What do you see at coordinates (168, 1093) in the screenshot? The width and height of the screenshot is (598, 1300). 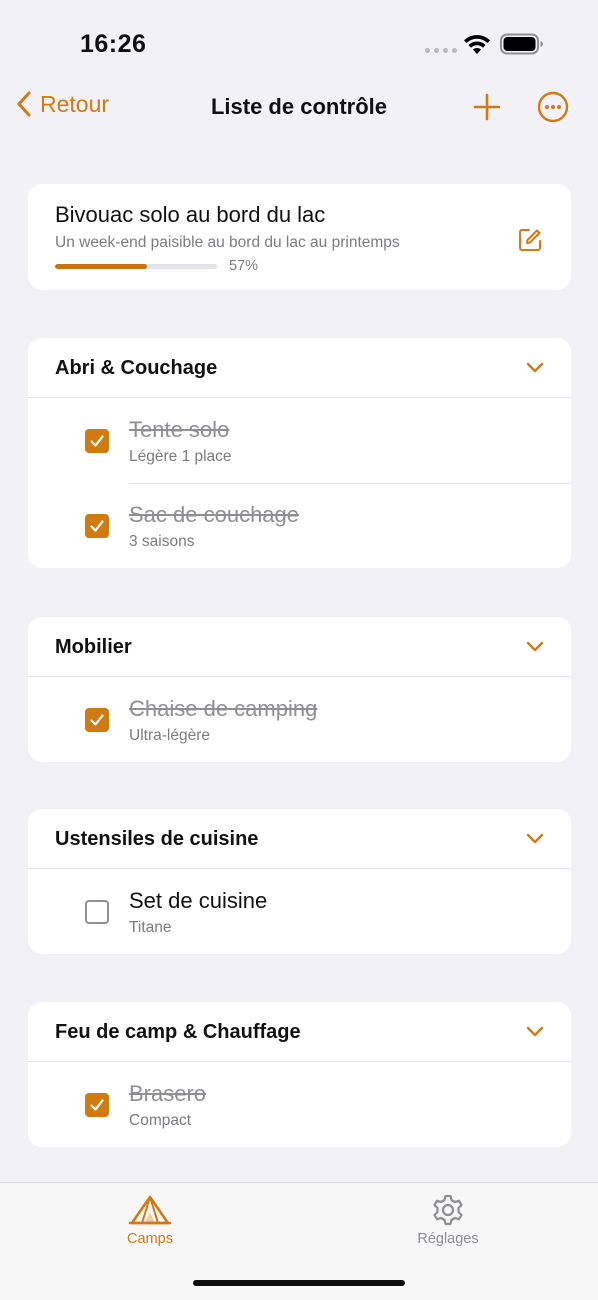 I see `item-name: Brasero` at bounding box center [168, 1093].